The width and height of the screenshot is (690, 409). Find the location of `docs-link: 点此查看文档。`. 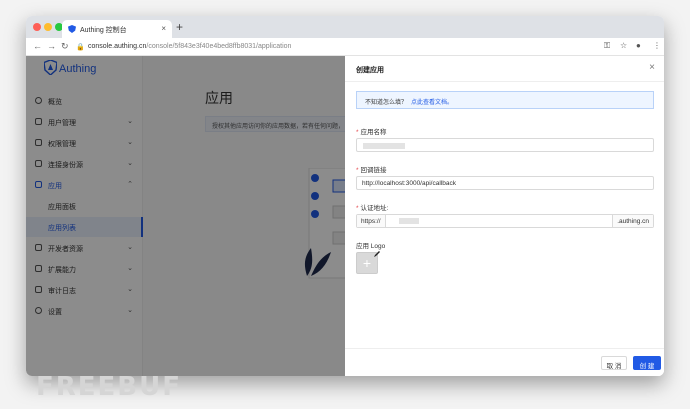

docs-link: 点此查看文档。 is located at coordinates (432, 103).